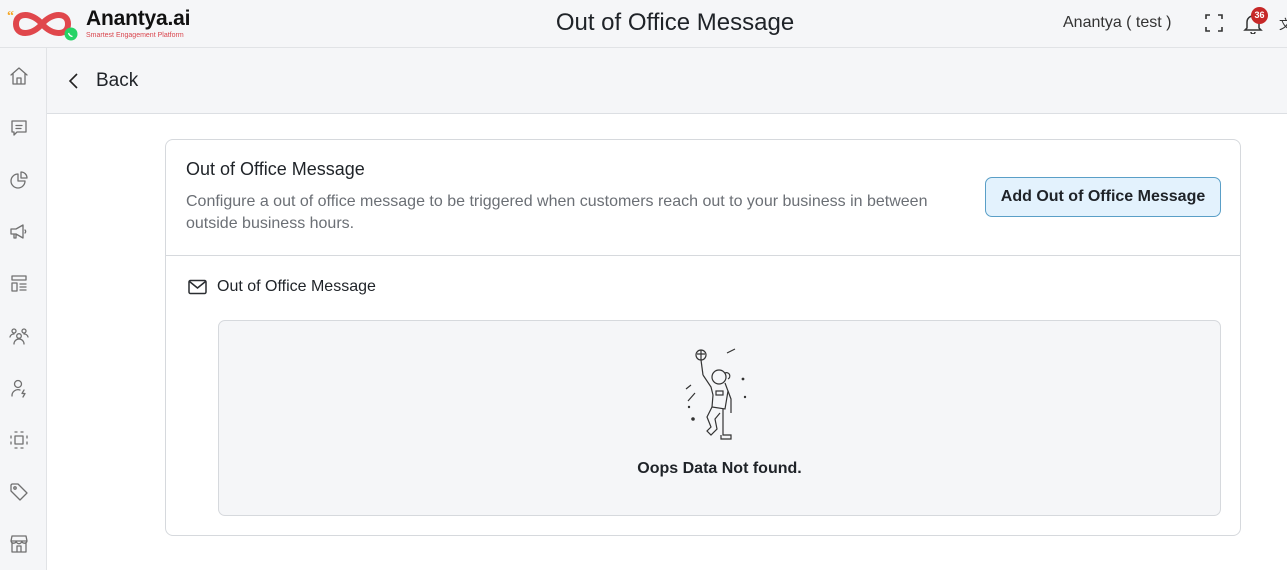 The width and height of the screenshot is (1287, 570). I want to click on astronaut-illustration-icon, so click(716, 394).